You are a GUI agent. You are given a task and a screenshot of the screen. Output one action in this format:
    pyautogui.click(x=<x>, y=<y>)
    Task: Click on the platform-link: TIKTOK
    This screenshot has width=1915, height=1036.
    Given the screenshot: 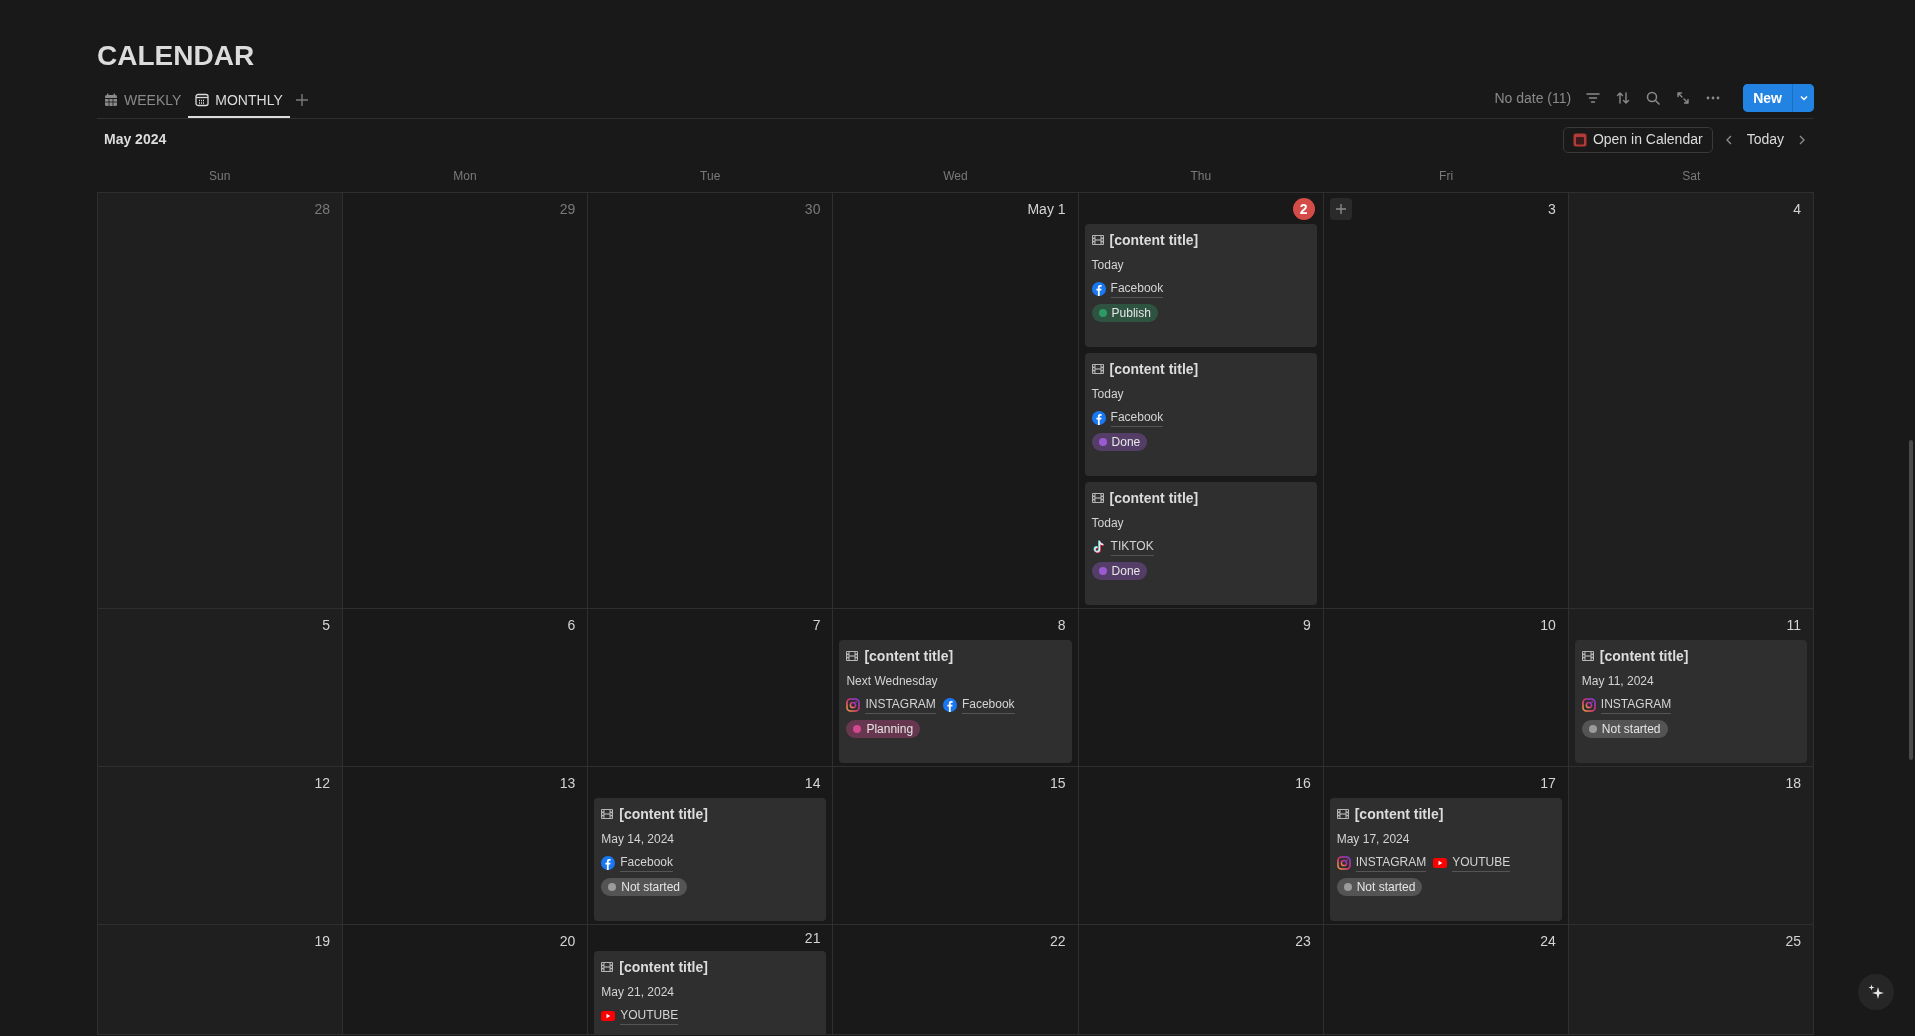 What is the action you would take?
    pyautogui.click(x=1132, y=546)
    